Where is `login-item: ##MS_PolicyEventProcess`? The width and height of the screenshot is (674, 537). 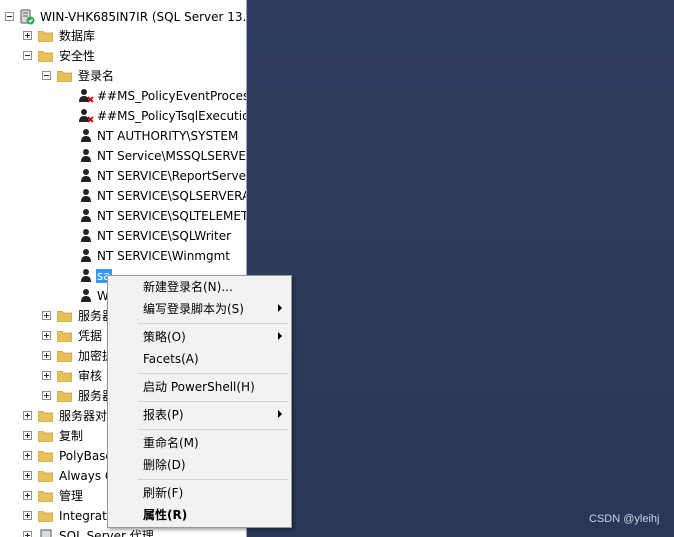
login-item: ##MS_PolicyEventProcess is located at coordinates (123, 96).